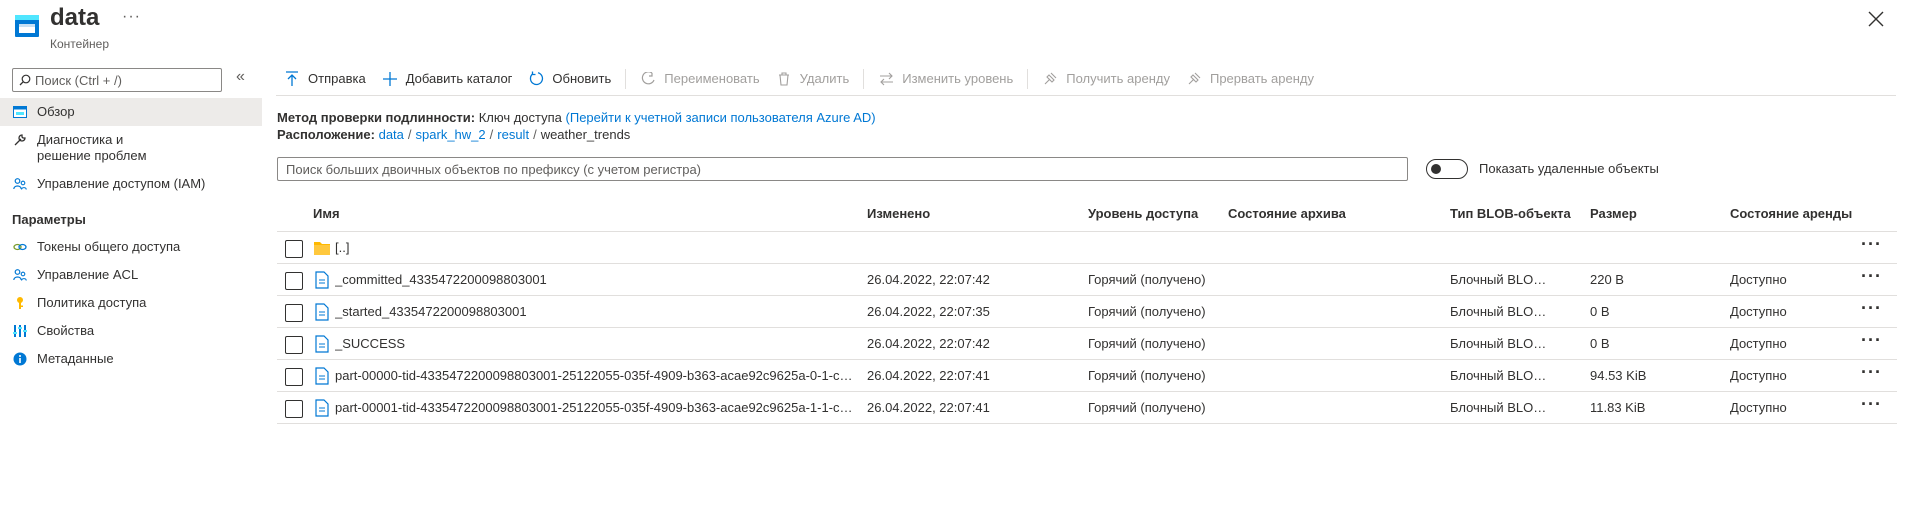 This screenshot has width=1915, height=526. What do you see at coordinates (1106, 79) in the screenshot?
I see `acquire-lease-button: Получить аренду` at bounding box center [1106, 79].